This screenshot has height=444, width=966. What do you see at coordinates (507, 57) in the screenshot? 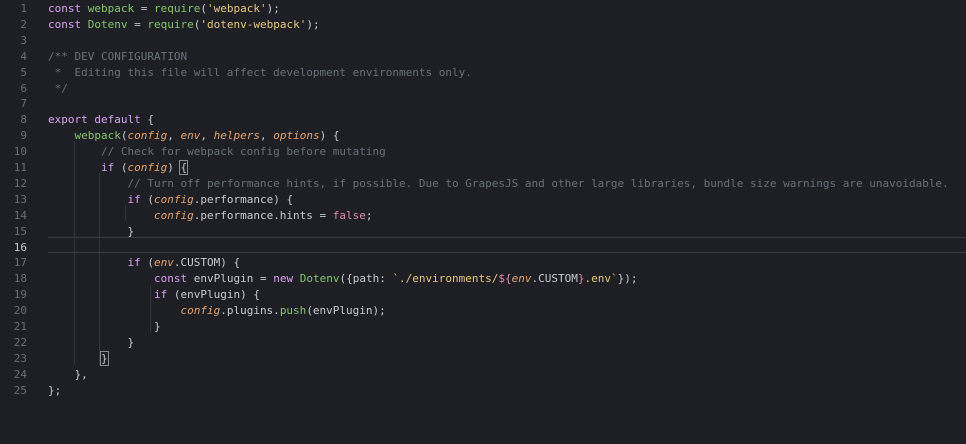
I see `code-line: /** DEV CONFIGURATION` at bounding box center [507, 57].